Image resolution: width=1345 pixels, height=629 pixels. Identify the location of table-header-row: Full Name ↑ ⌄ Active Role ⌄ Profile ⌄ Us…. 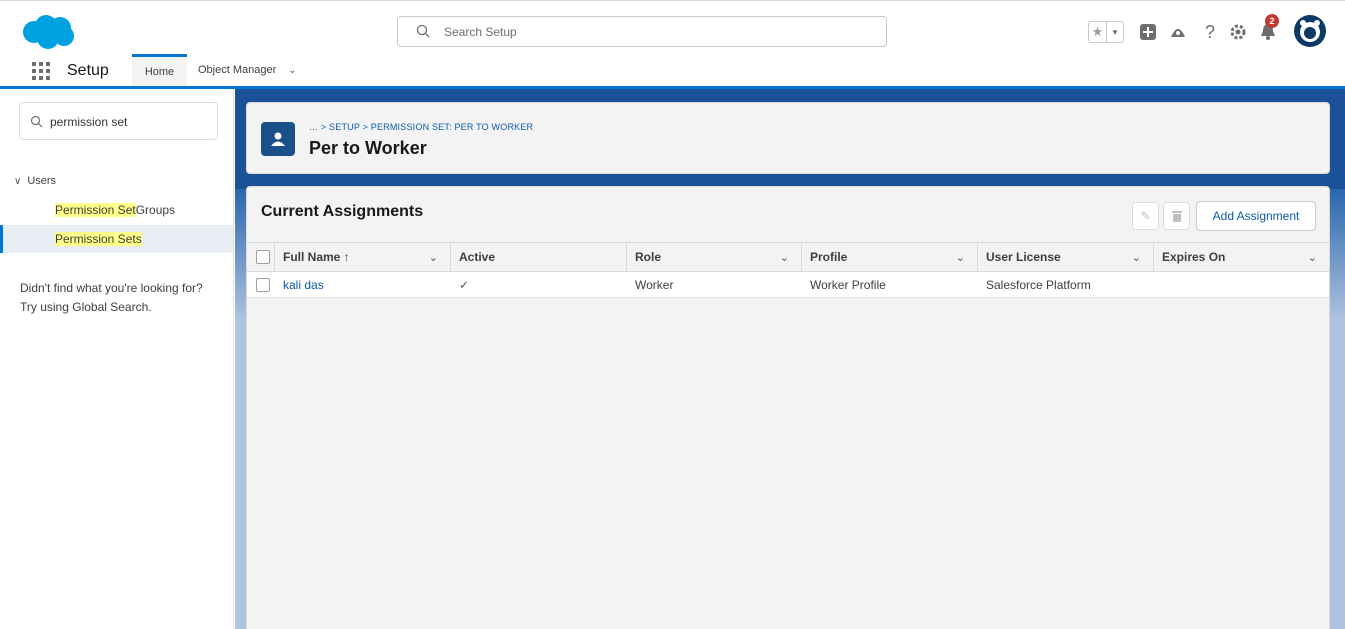
(788, 257).